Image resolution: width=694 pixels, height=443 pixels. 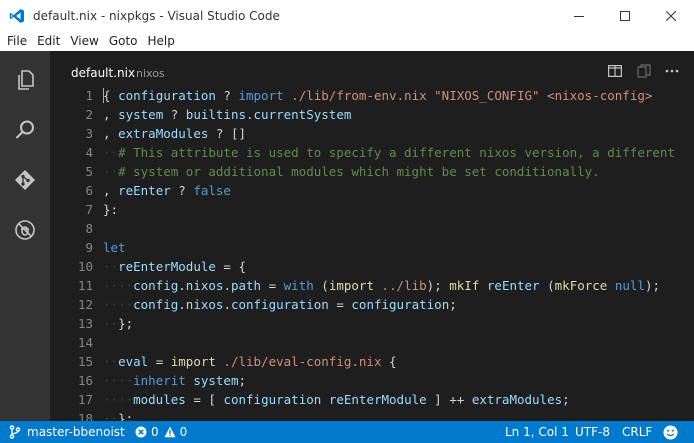 I want to click on line-code: }:, so click(x=110, y=209).